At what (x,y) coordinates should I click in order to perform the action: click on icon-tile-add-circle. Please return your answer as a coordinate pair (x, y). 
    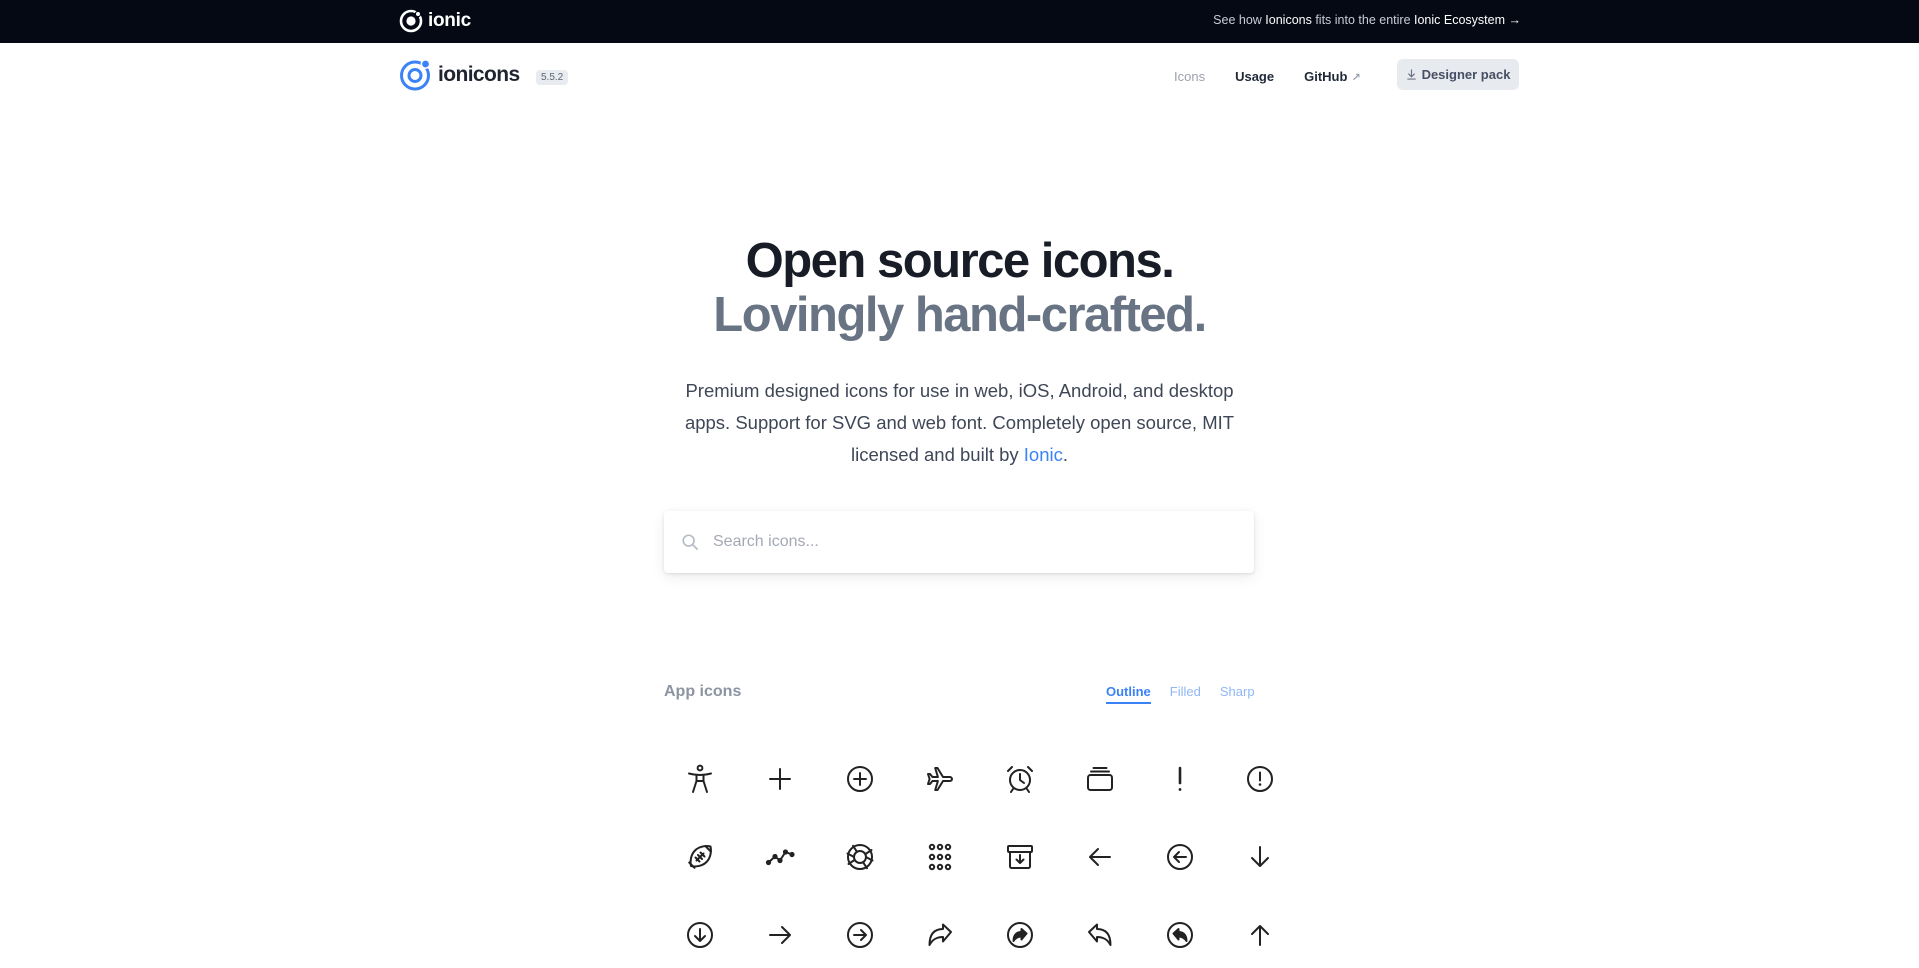
    Looking at the image, I should click on (860, 779).